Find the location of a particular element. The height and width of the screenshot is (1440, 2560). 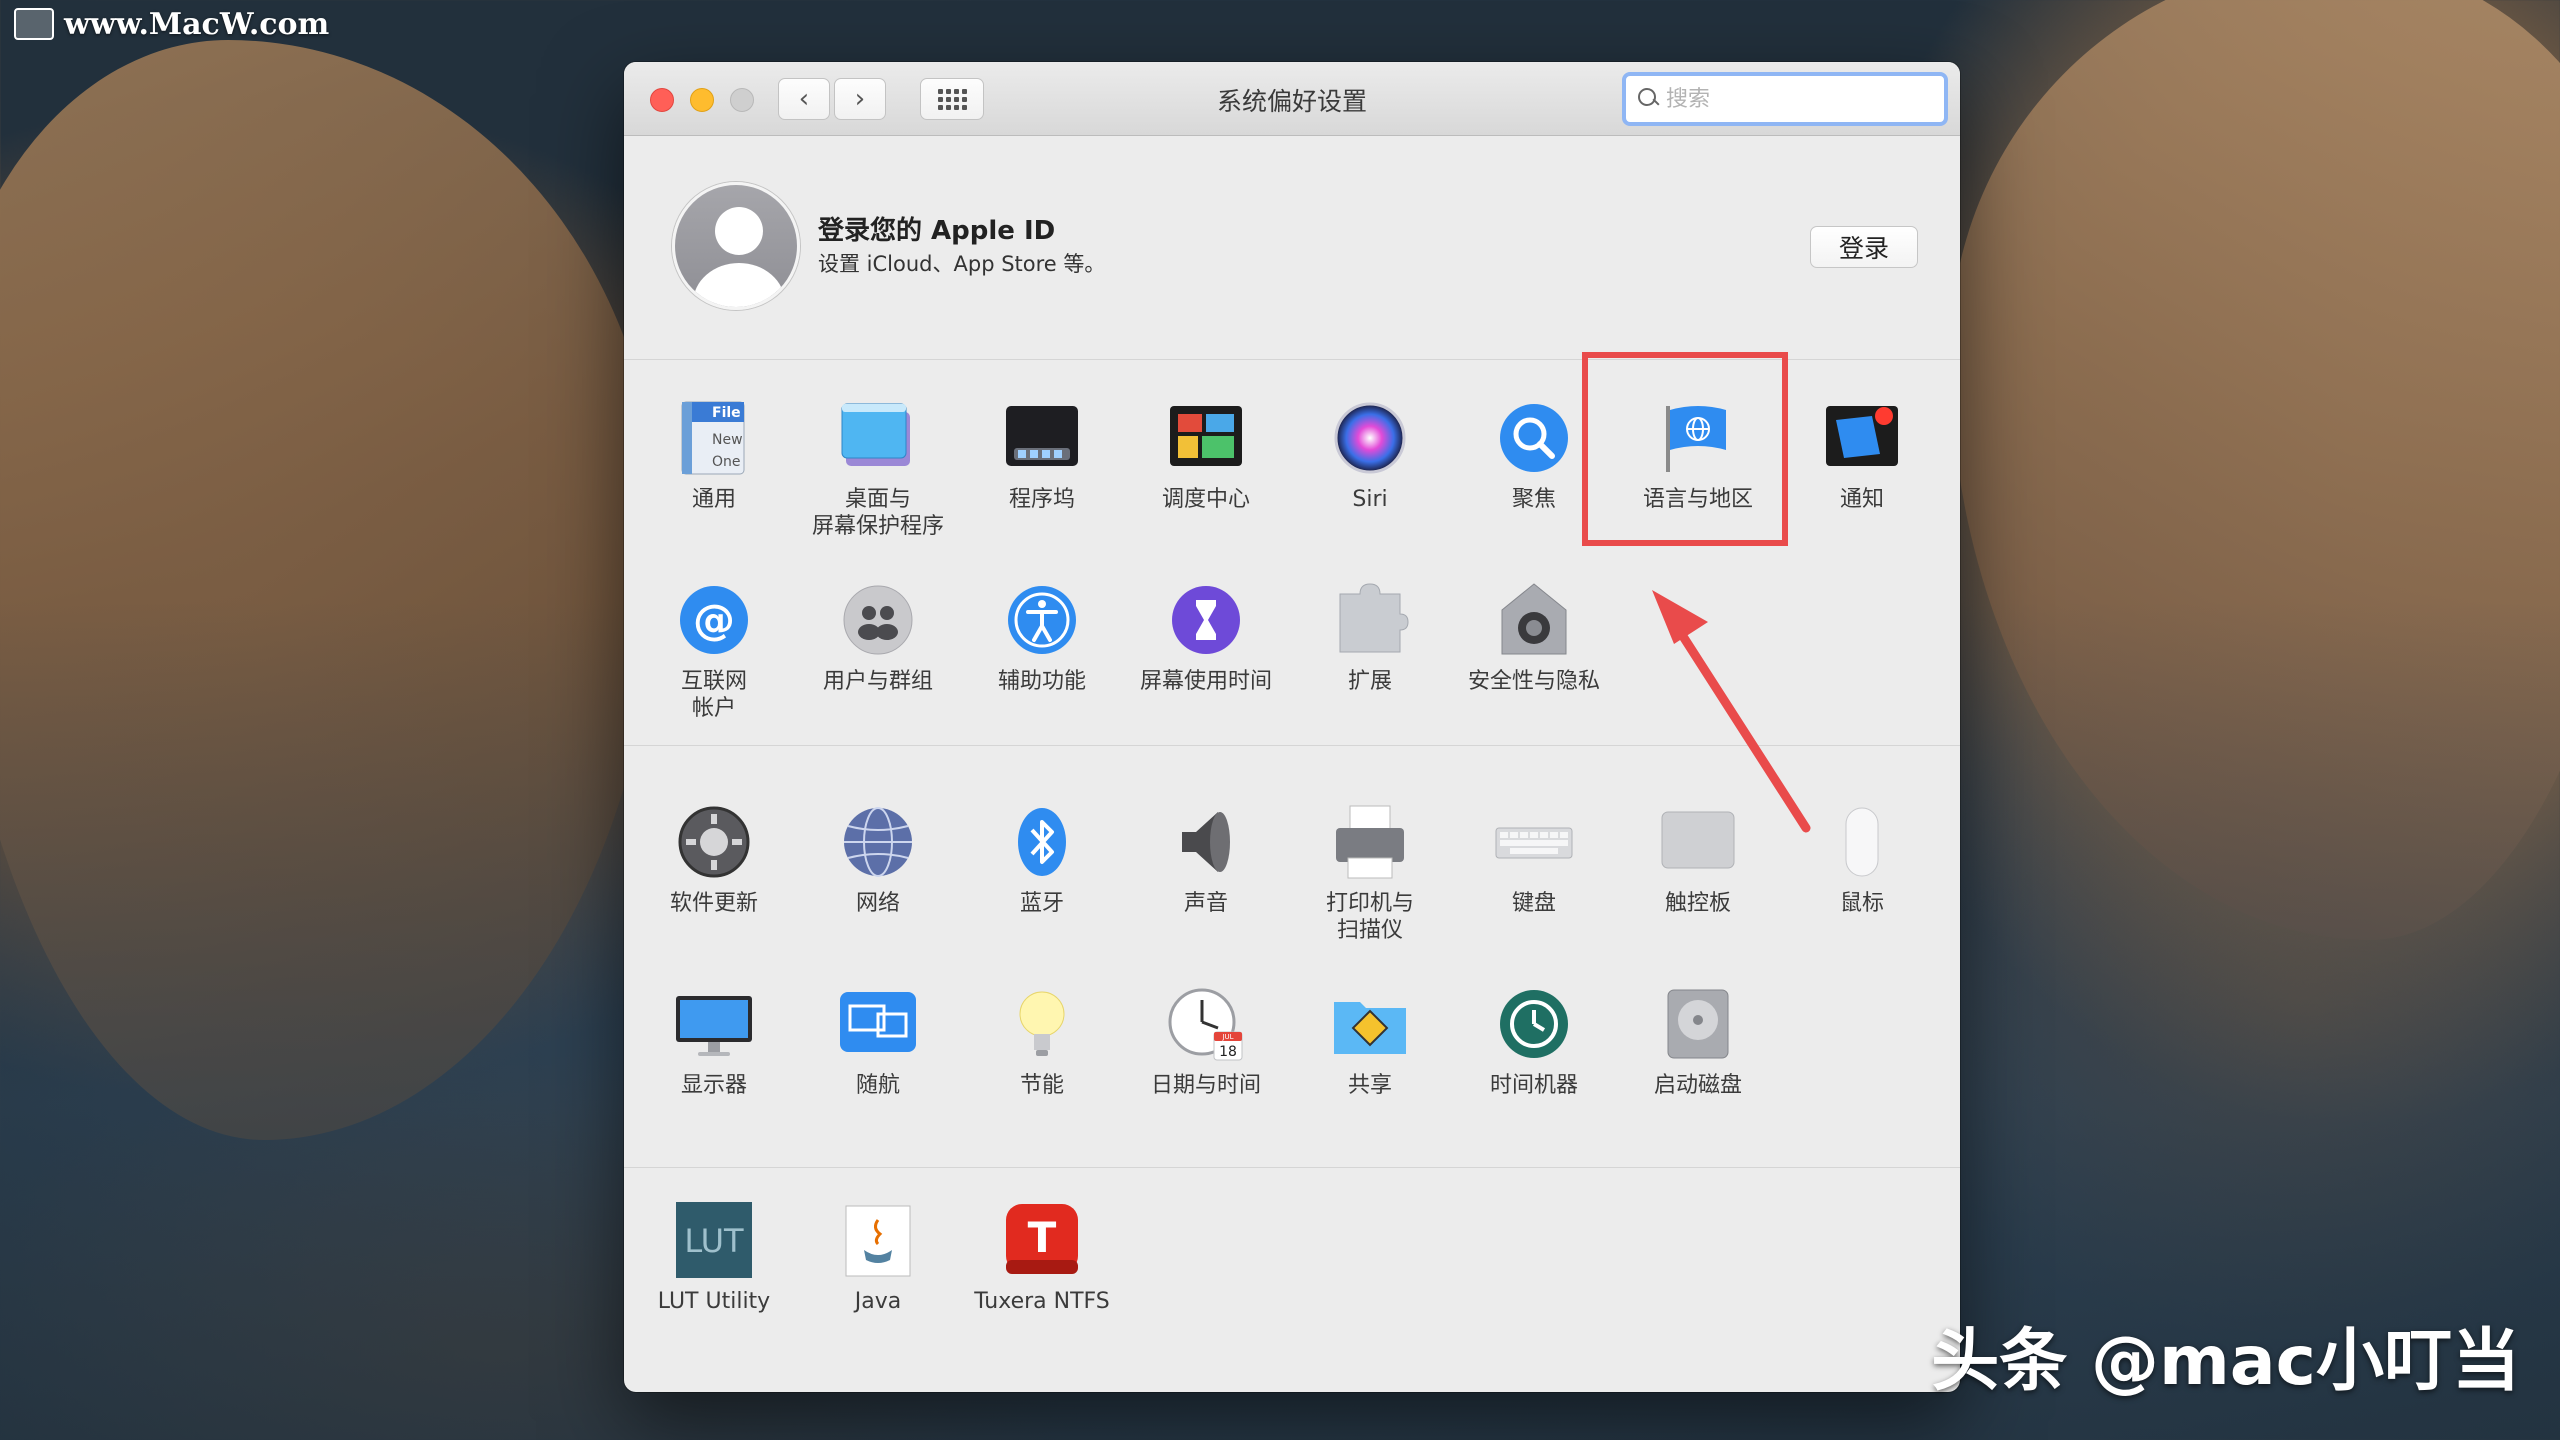

sidecar-icon is located at coordinates (878, 1024).